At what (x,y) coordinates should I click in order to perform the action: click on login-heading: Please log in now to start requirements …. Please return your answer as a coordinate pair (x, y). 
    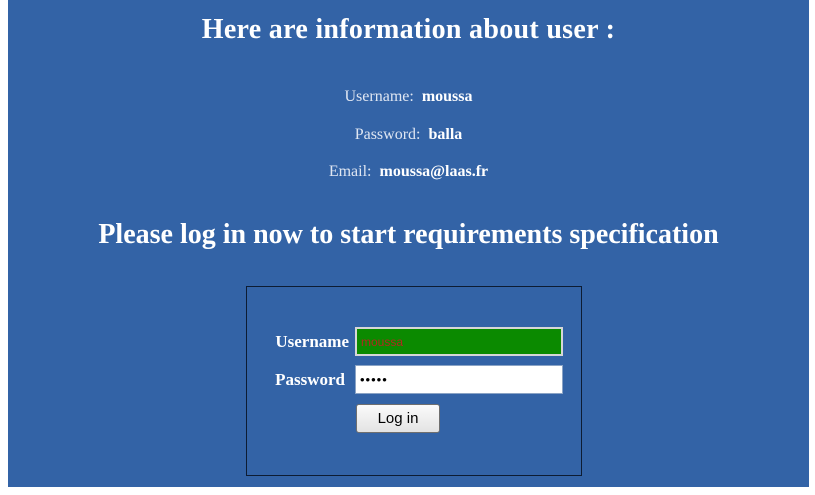
    Looking at the image, I should click on (408, 234).